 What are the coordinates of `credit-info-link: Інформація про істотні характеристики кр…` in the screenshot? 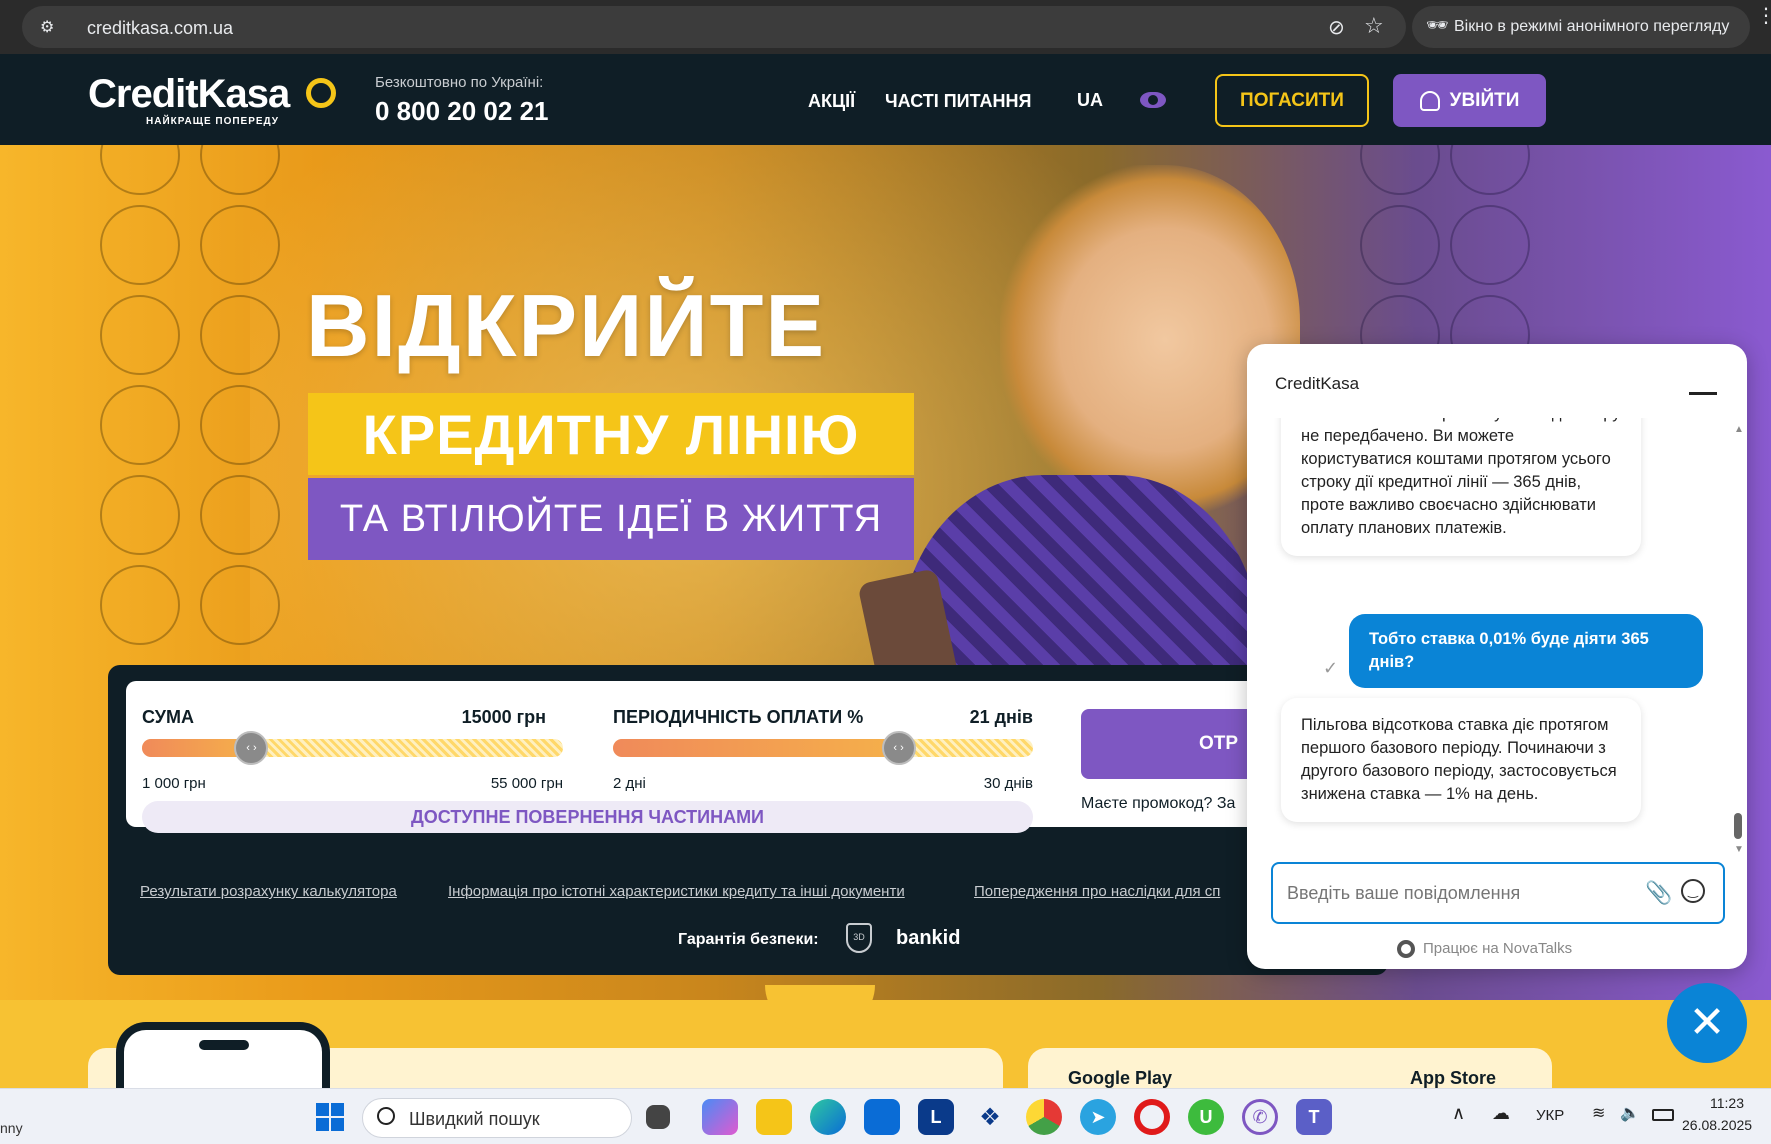 It's located at (676, 891).